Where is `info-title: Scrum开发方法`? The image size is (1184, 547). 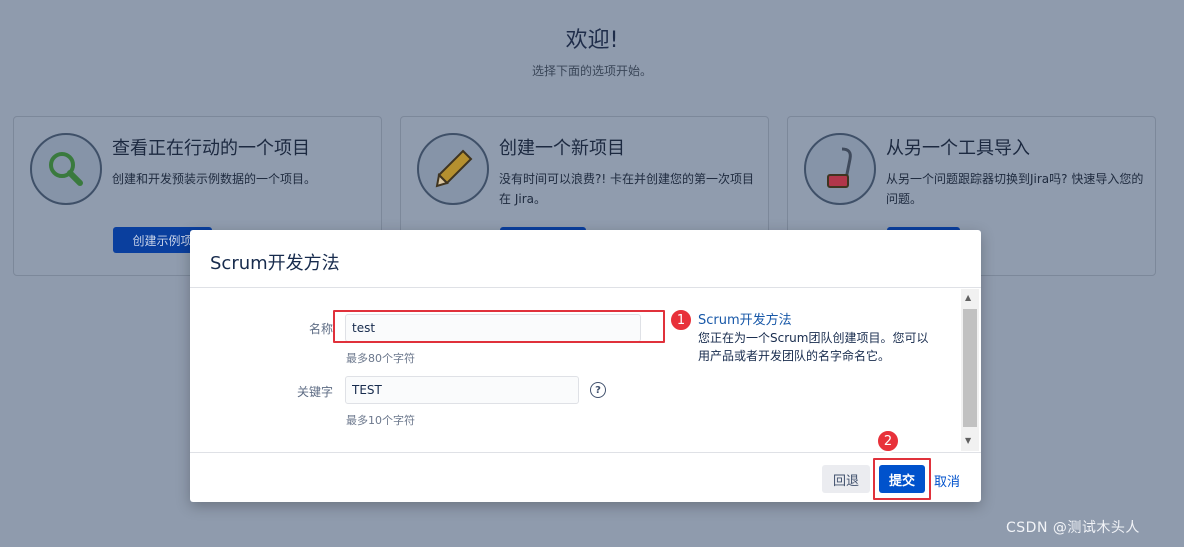
info-title: Scrum开发方法 is located at coordinates (745, 320).